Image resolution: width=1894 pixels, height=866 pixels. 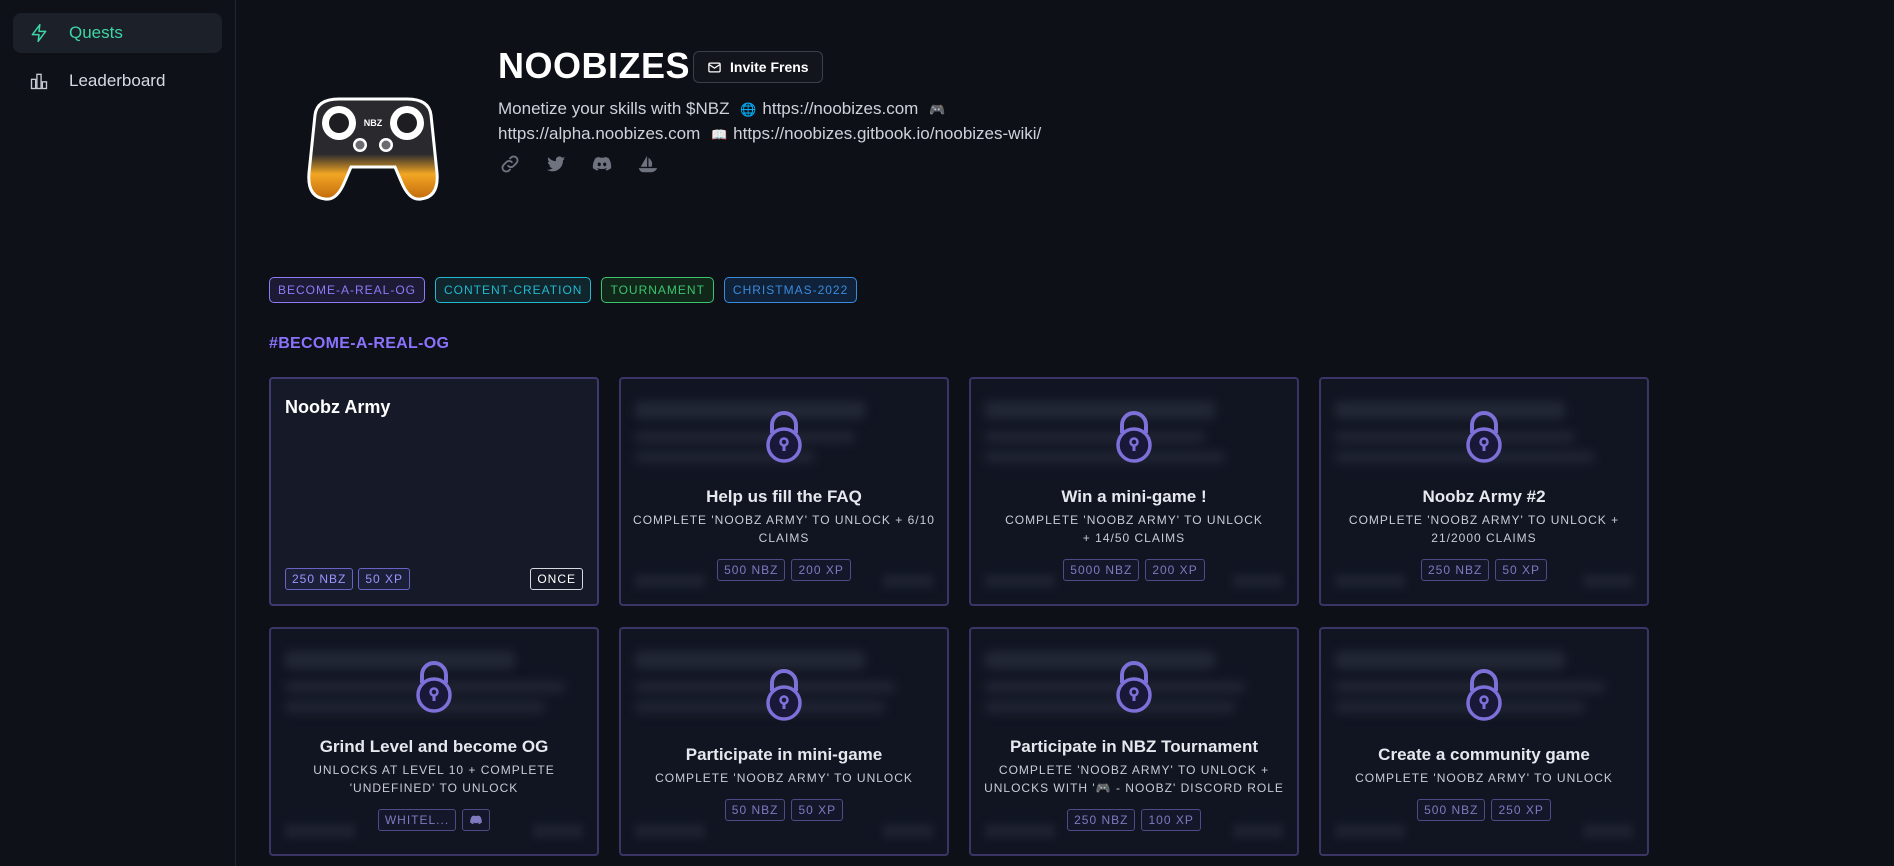 What do you see at coordinates (748, 109) in the screenshot?
I see `globe-icon: 🌐` at bounding box center [748, 109].